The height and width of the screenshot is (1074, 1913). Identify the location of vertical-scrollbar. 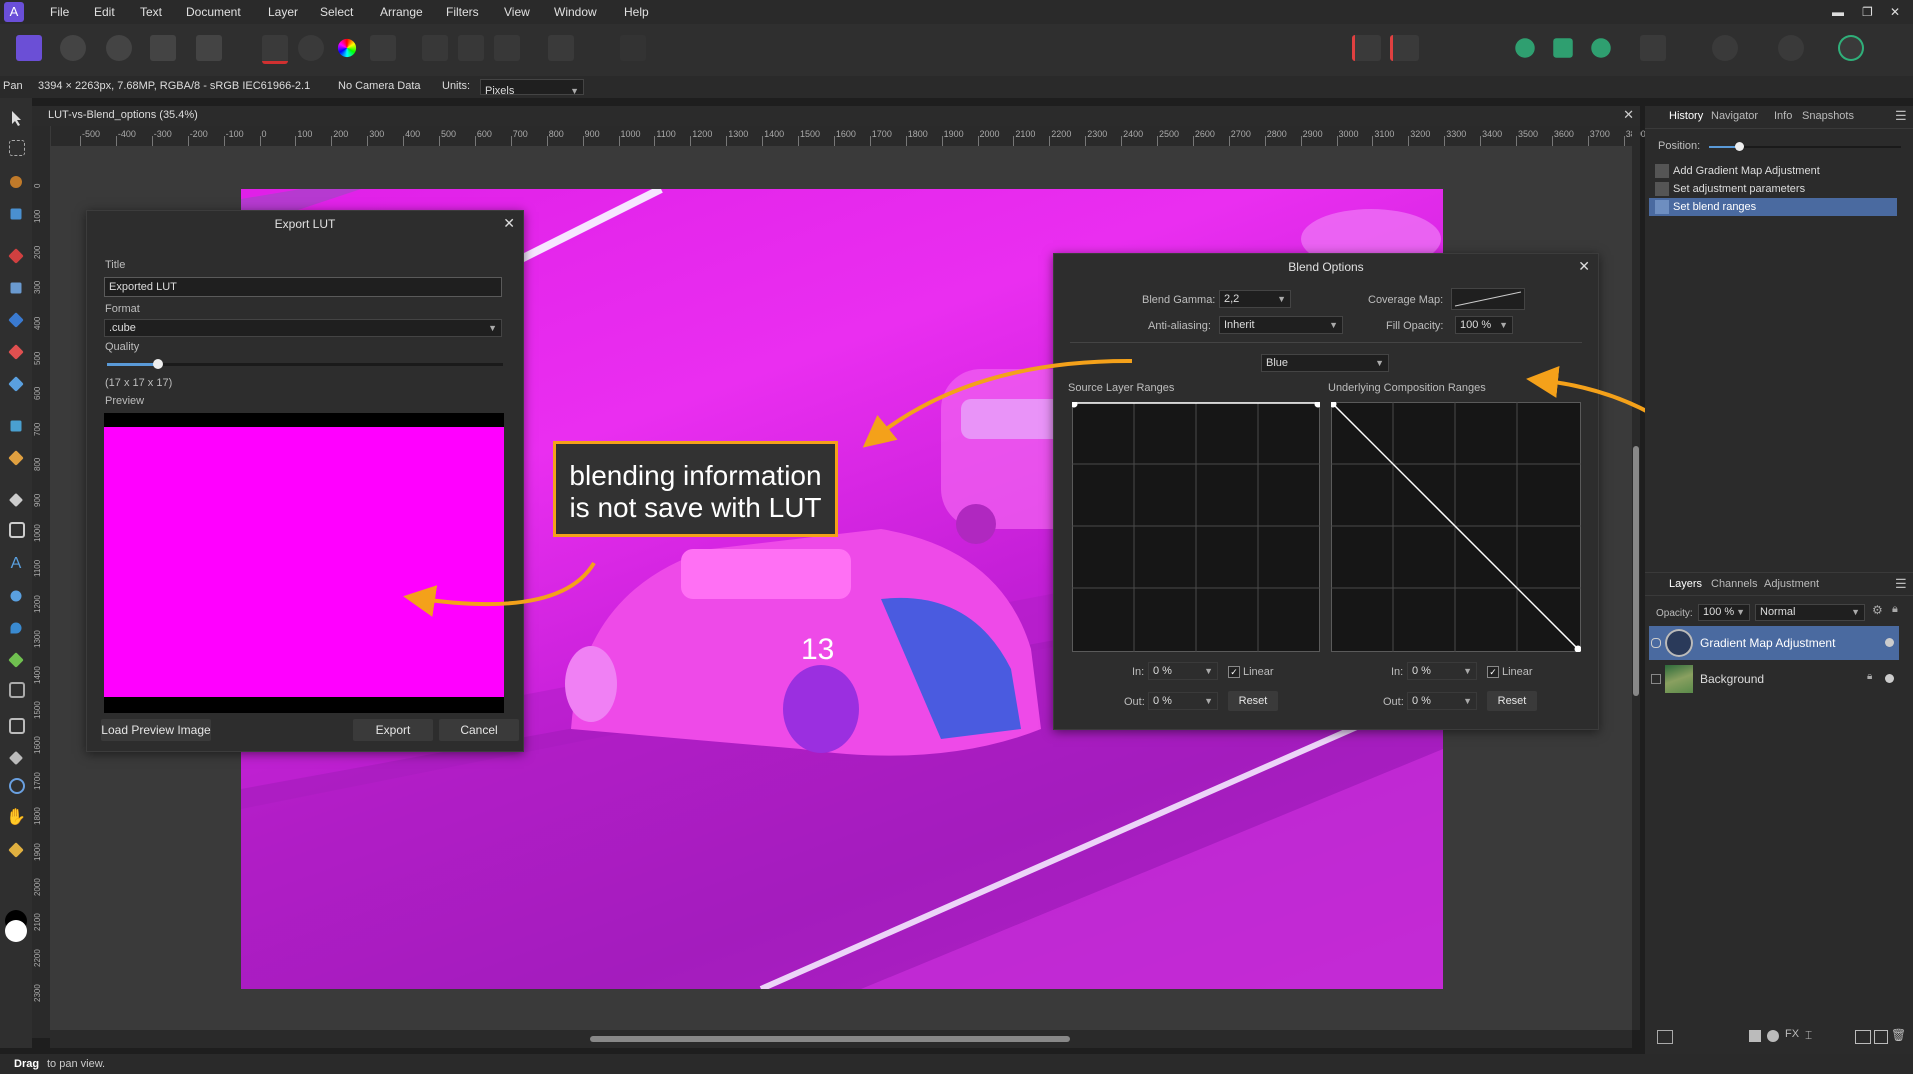
(1636, 578).